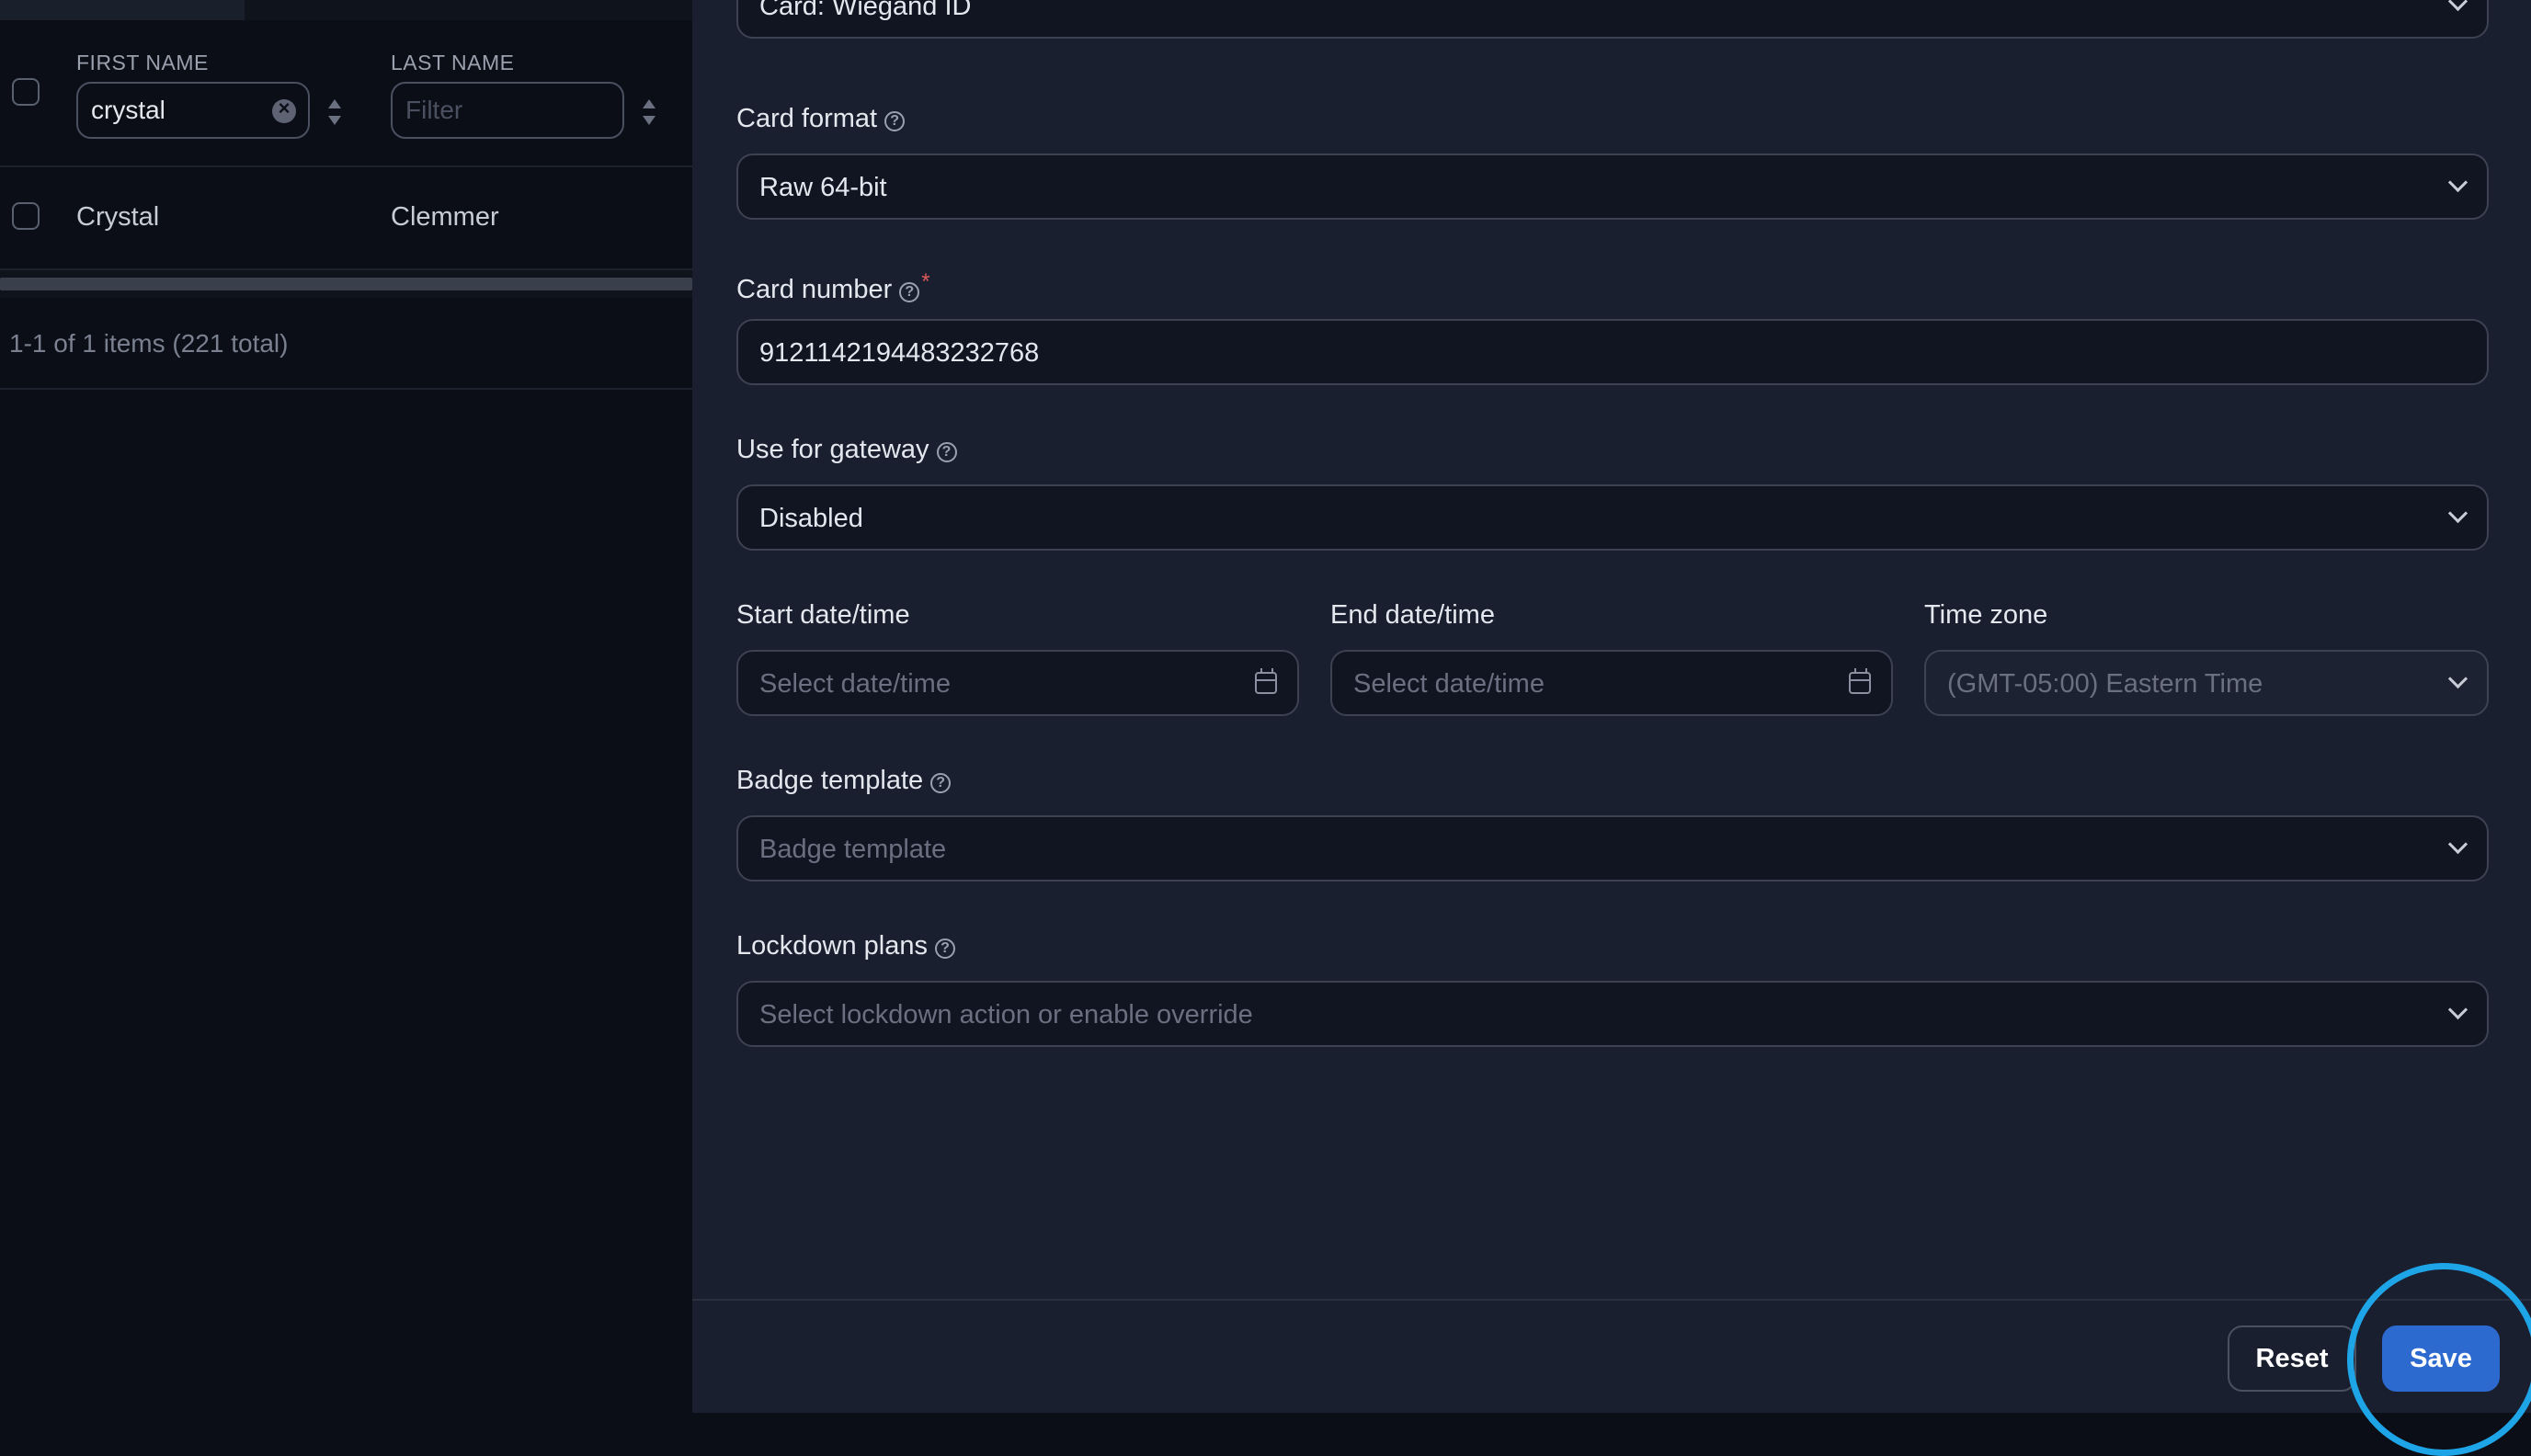 Image resolution: width=2531 pixels, height=1456 pixels. What do you see at coordinates (853, 849) in the screenshot?
I see `badge-template-placeholder: Badge template` at bounding box center [853, 849].